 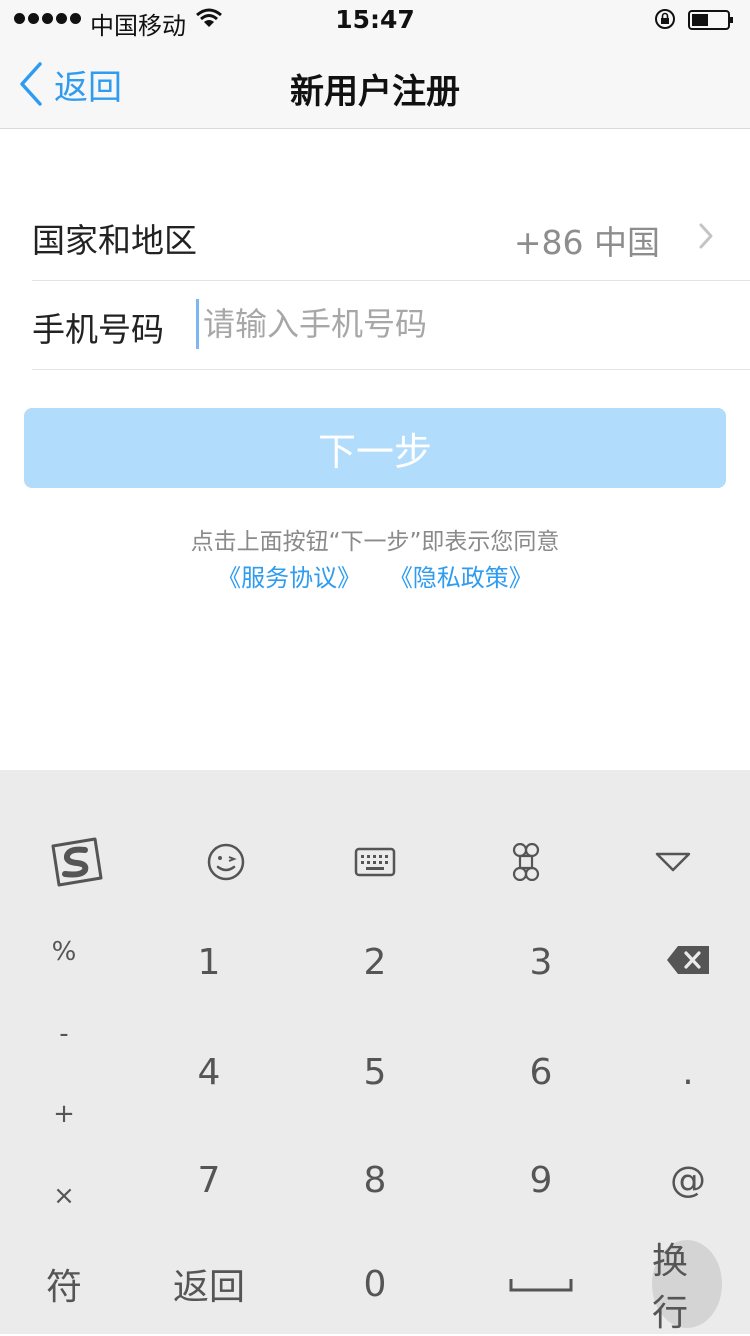 I want to click on key-3: 3, so click(x=541, y=962).